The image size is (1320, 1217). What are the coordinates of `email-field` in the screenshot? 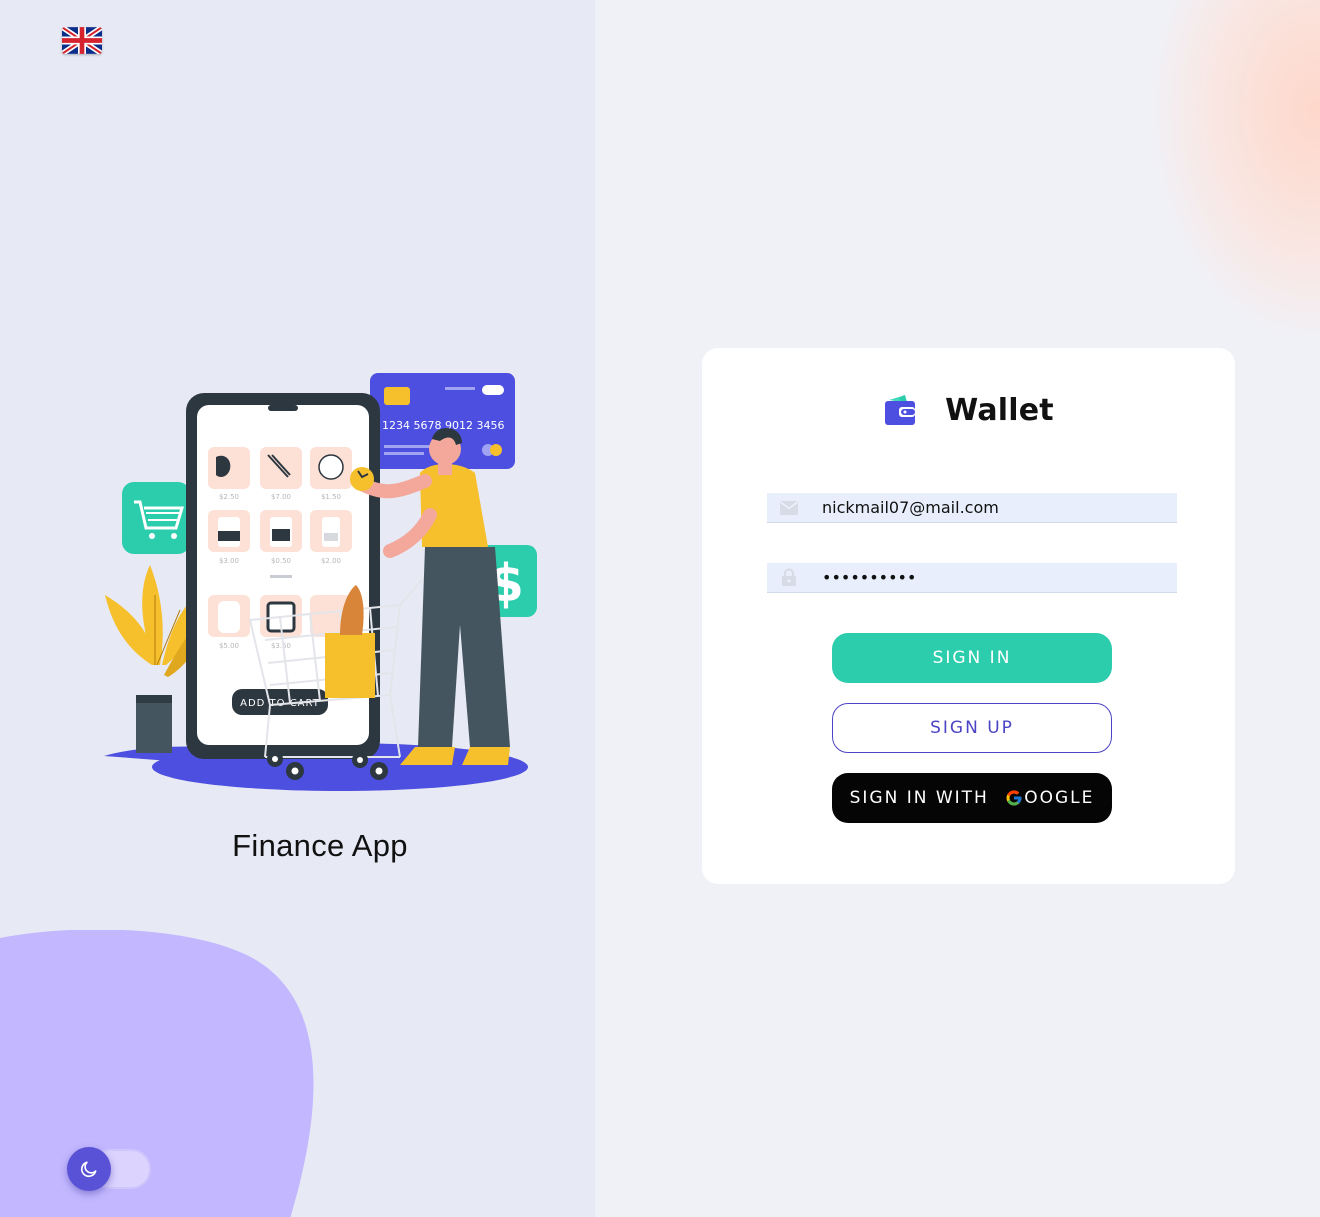 It's located at (972, 508).